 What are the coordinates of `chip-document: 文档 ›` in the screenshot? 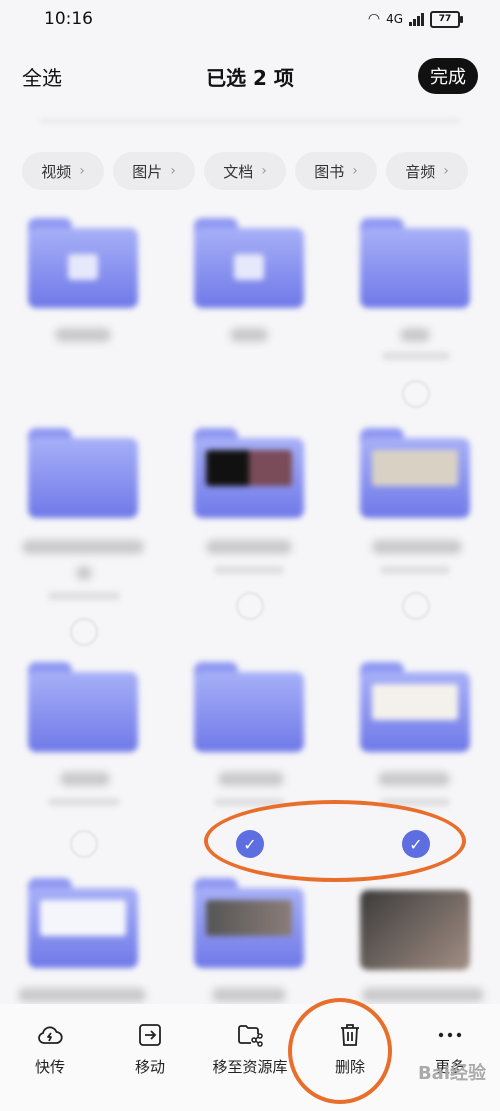 It's located at (245, 171).